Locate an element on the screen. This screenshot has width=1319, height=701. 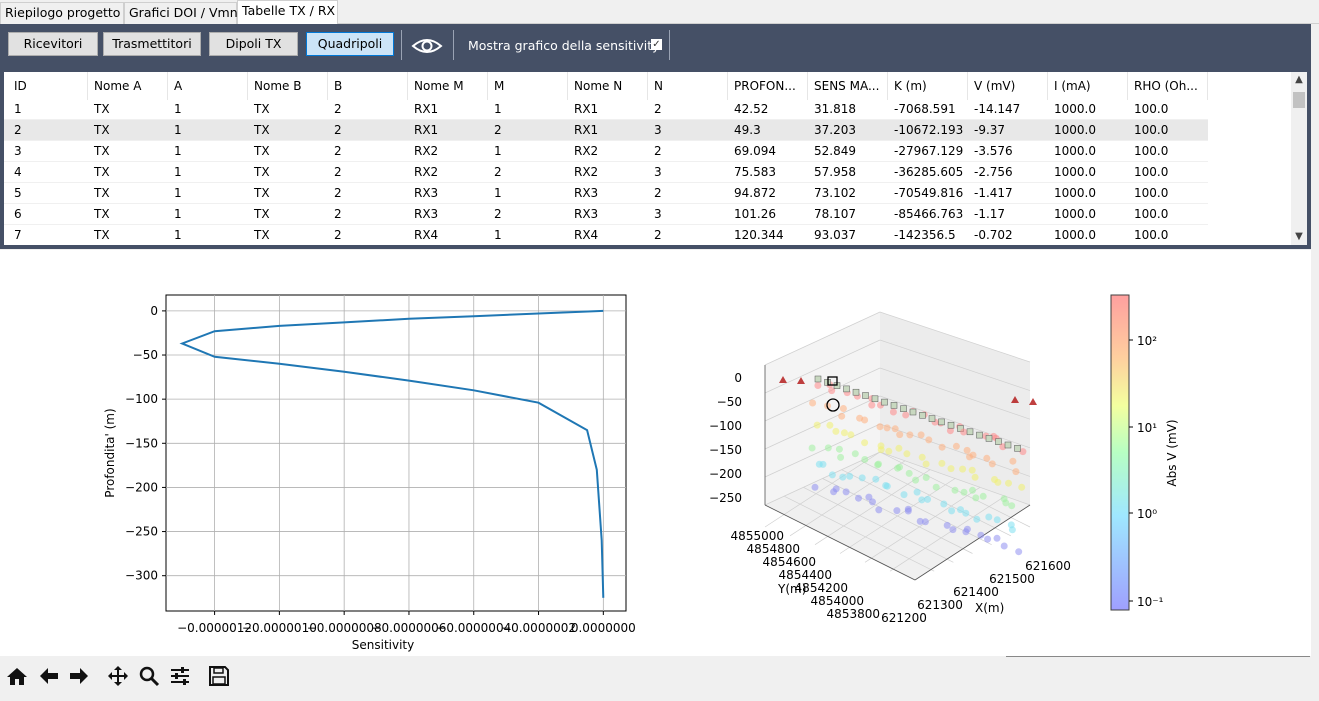
column-header: V (mV) is located at coordinates (1008, 86).